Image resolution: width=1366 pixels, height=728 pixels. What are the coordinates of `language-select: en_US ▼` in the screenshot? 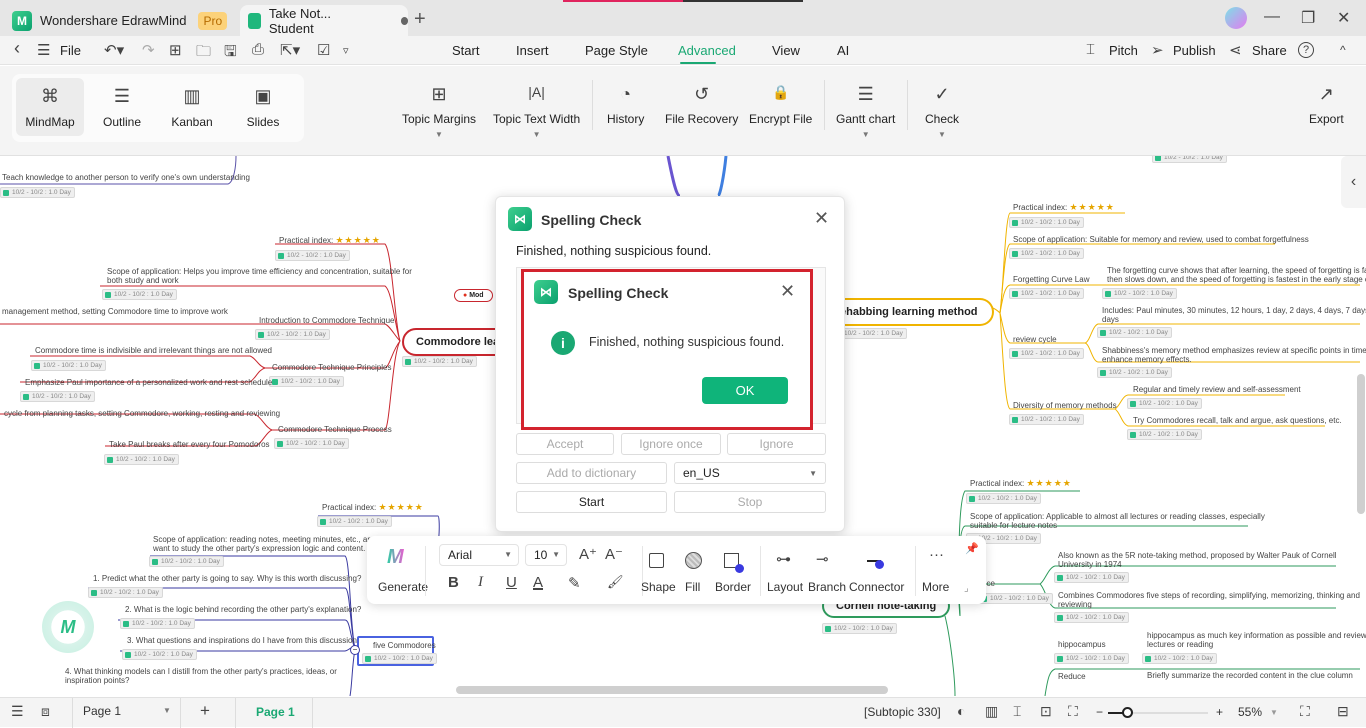 It's located at (750, 473).